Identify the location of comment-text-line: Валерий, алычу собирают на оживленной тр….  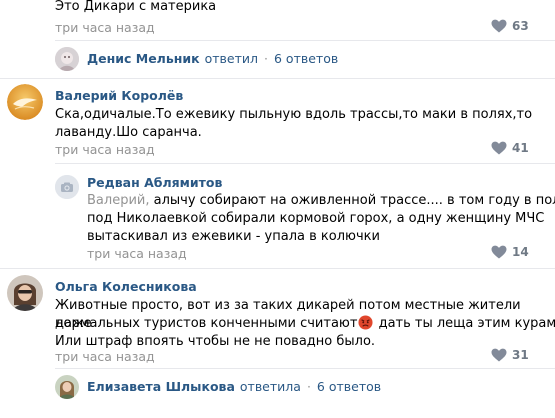
(321, 201).